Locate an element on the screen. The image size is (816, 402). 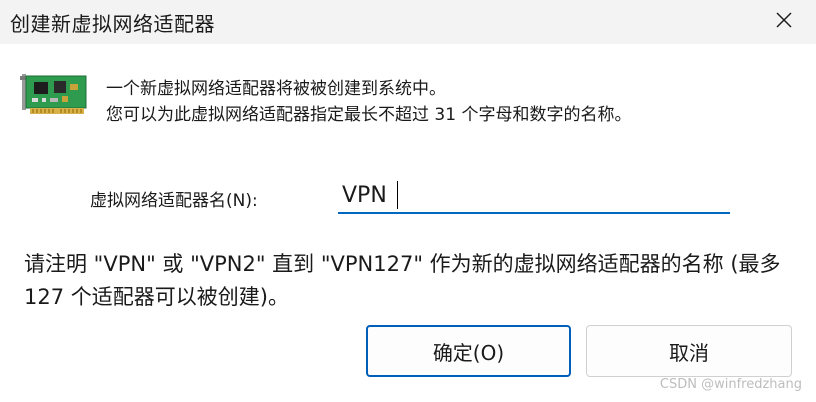
title-bar: 创建新虚拟网络适配器 is located at coordinates (408, 22).